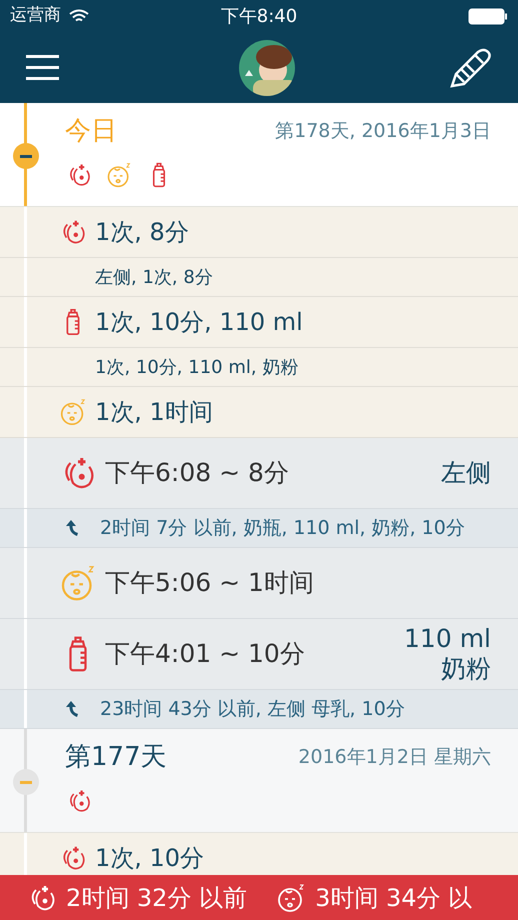 The height and width of the screenshot is (920, 518). I want to click on event-info: 奶粉, so click(466, 669).